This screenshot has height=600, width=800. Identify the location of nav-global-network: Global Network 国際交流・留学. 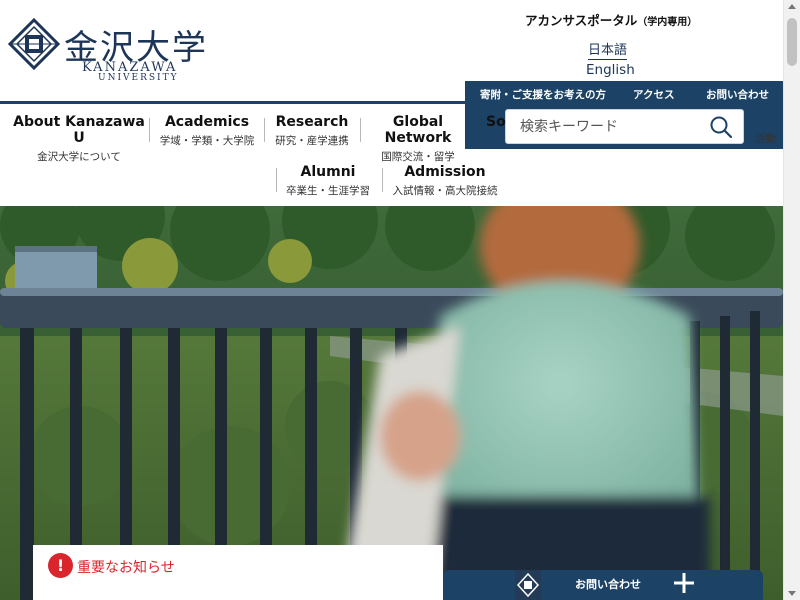
(418, 139).